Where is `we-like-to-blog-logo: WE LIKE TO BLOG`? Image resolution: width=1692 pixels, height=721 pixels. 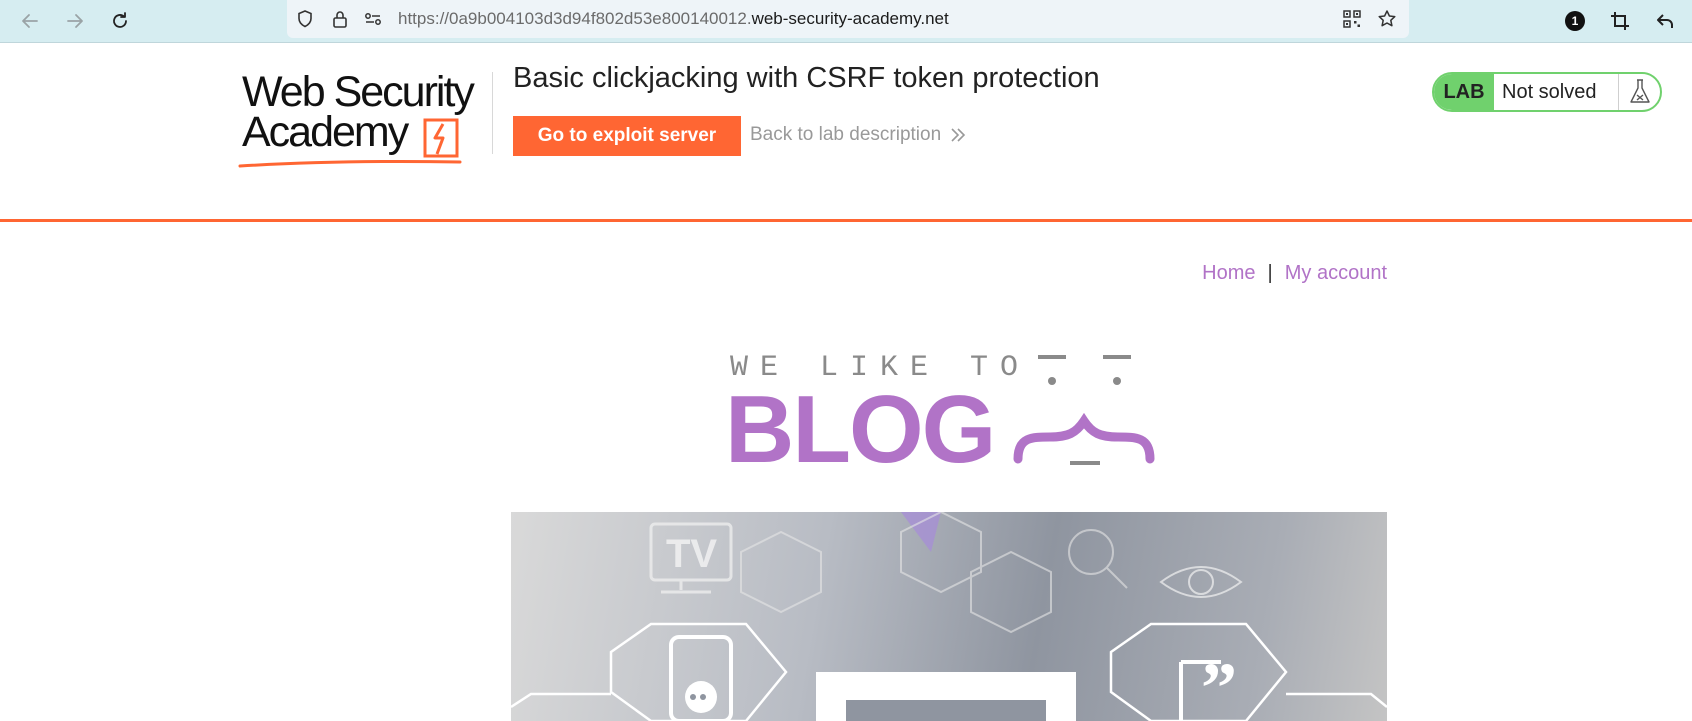 we-like-to-blog-logo: WE LIKE TO BLOG is located at coordinates (950, 412).